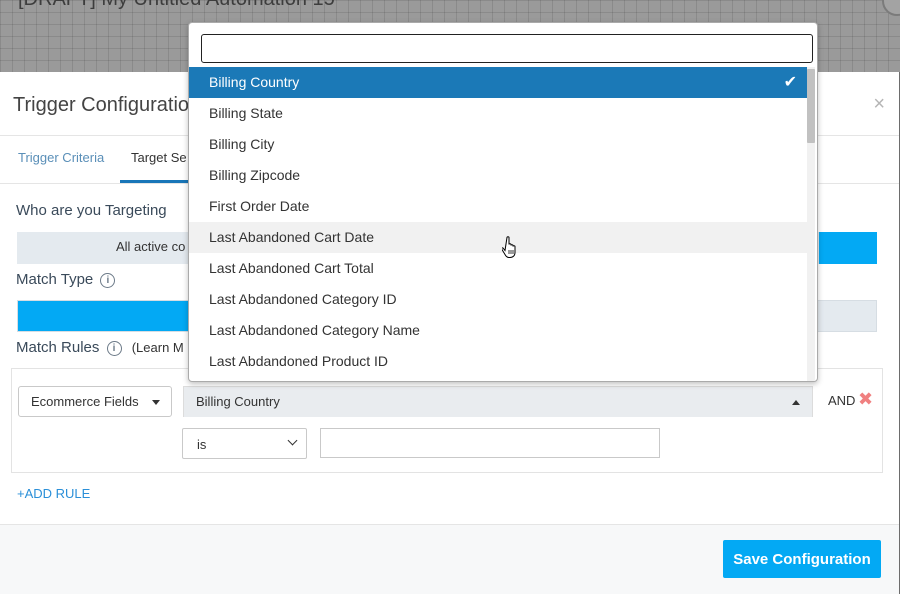 The image size is (900, 594). I want to click on dropdown-option-label: First Order Date, so click(259, 206).